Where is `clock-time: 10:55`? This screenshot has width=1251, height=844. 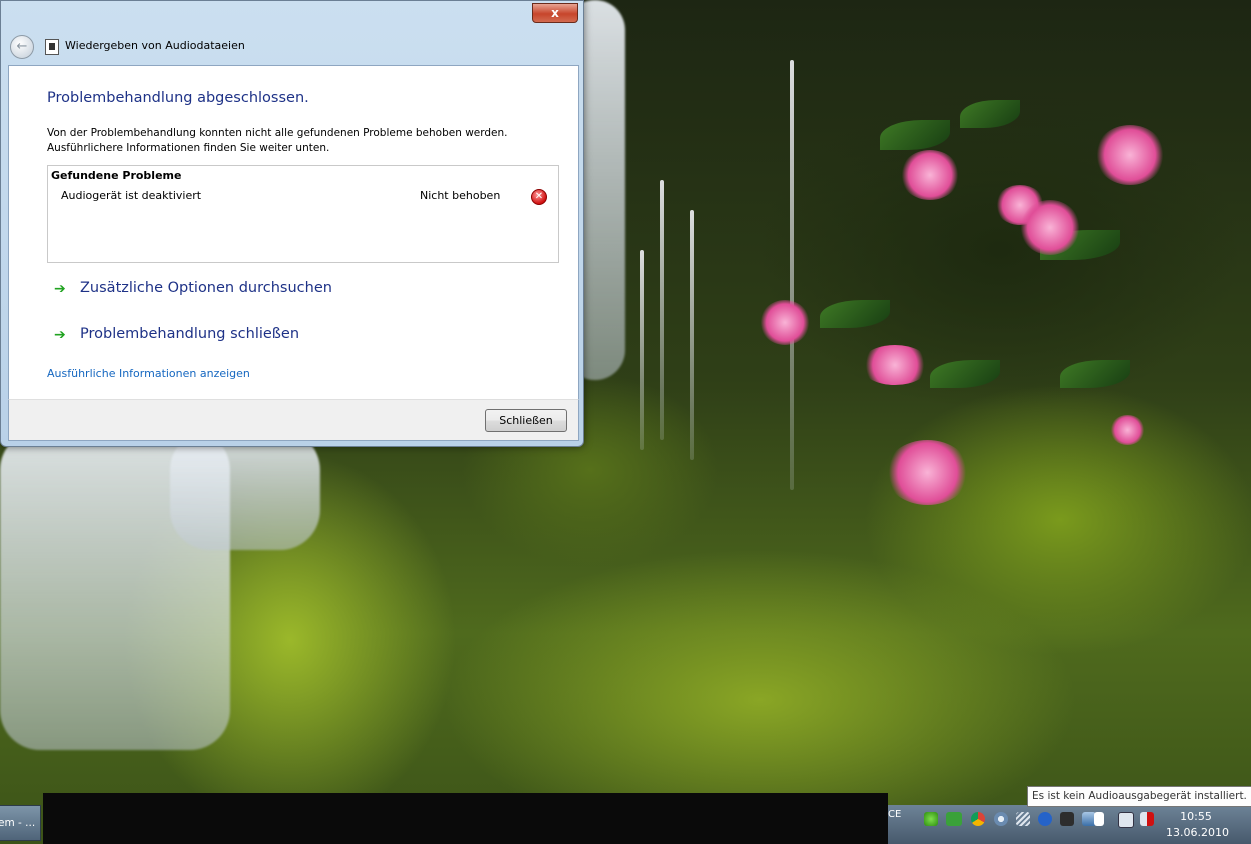
clock-time: 10:55 is located at coordinates (1196, 816).